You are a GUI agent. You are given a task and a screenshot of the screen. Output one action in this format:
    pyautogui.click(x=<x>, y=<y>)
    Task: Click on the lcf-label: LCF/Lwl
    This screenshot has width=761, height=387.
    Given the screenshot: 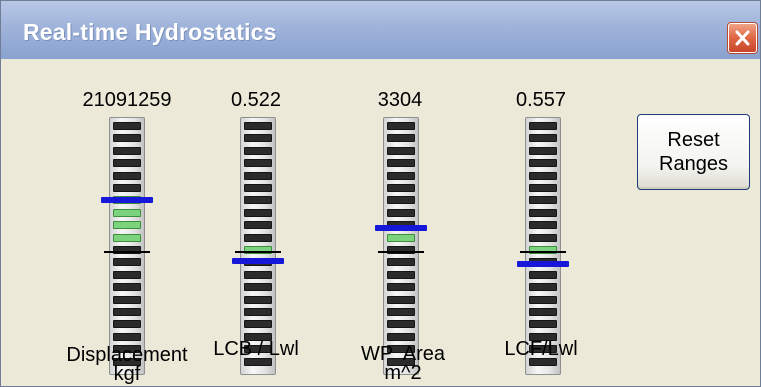 What is the action you would take?
    pyautogui.click(x=541, y=349)
    